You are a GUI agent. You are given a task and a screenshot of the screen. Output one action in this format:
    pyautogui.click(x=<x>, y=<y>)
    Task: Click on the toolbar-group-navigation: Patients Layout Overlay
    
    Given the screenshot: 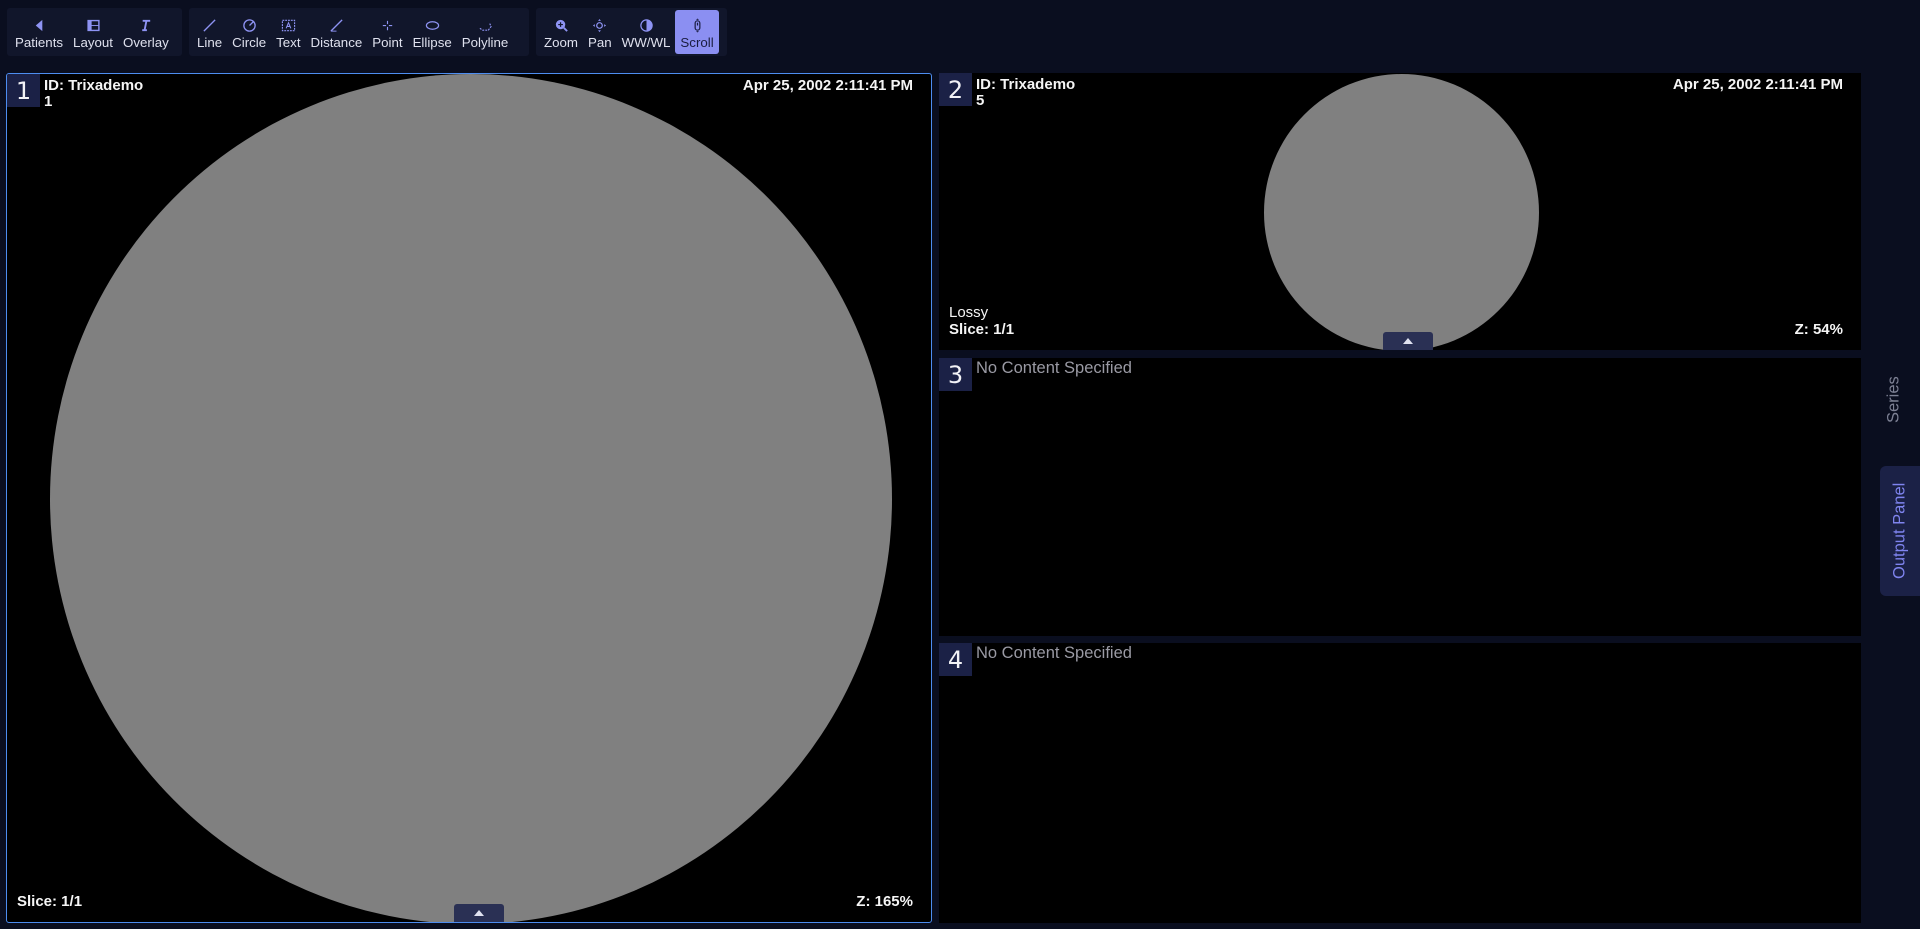 What is the action you would take?
    pyautogui.click(x=94, y=32)
    